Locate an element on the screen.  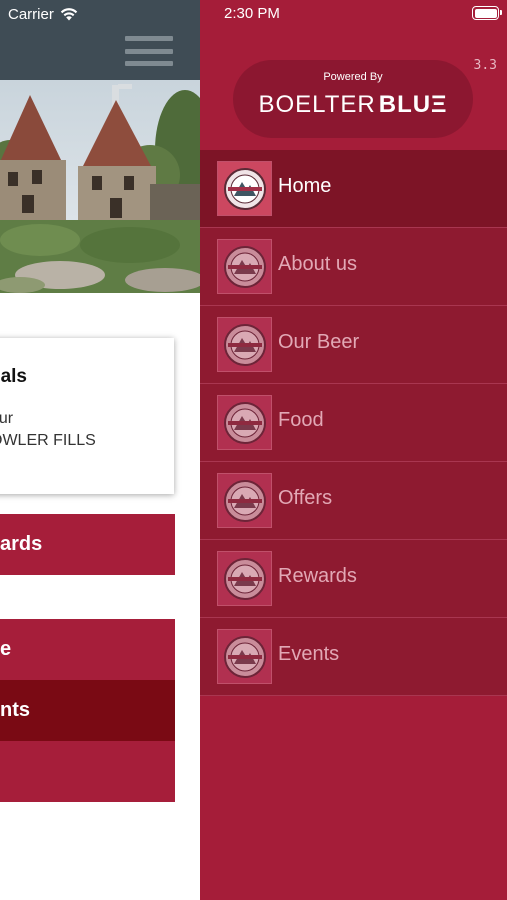
wifi-icon is located at coordinates (69, 14).